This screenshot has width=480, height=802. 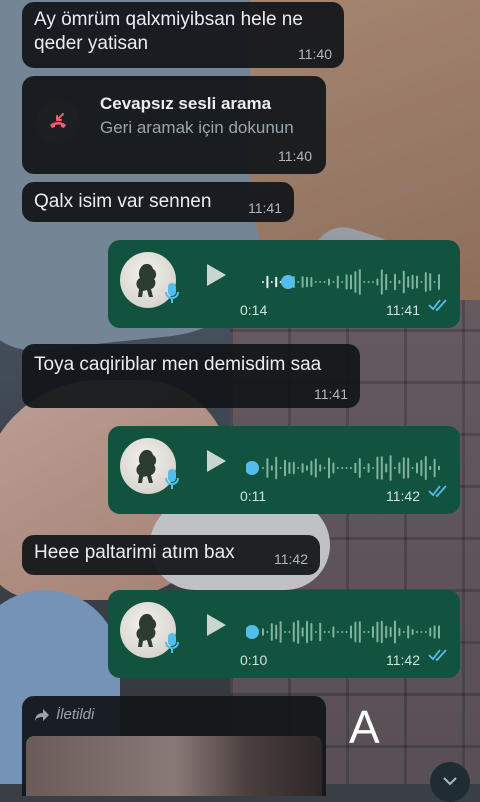 I want to click on message-text: Qalx isim var sennen, so click(x=123, y=201).